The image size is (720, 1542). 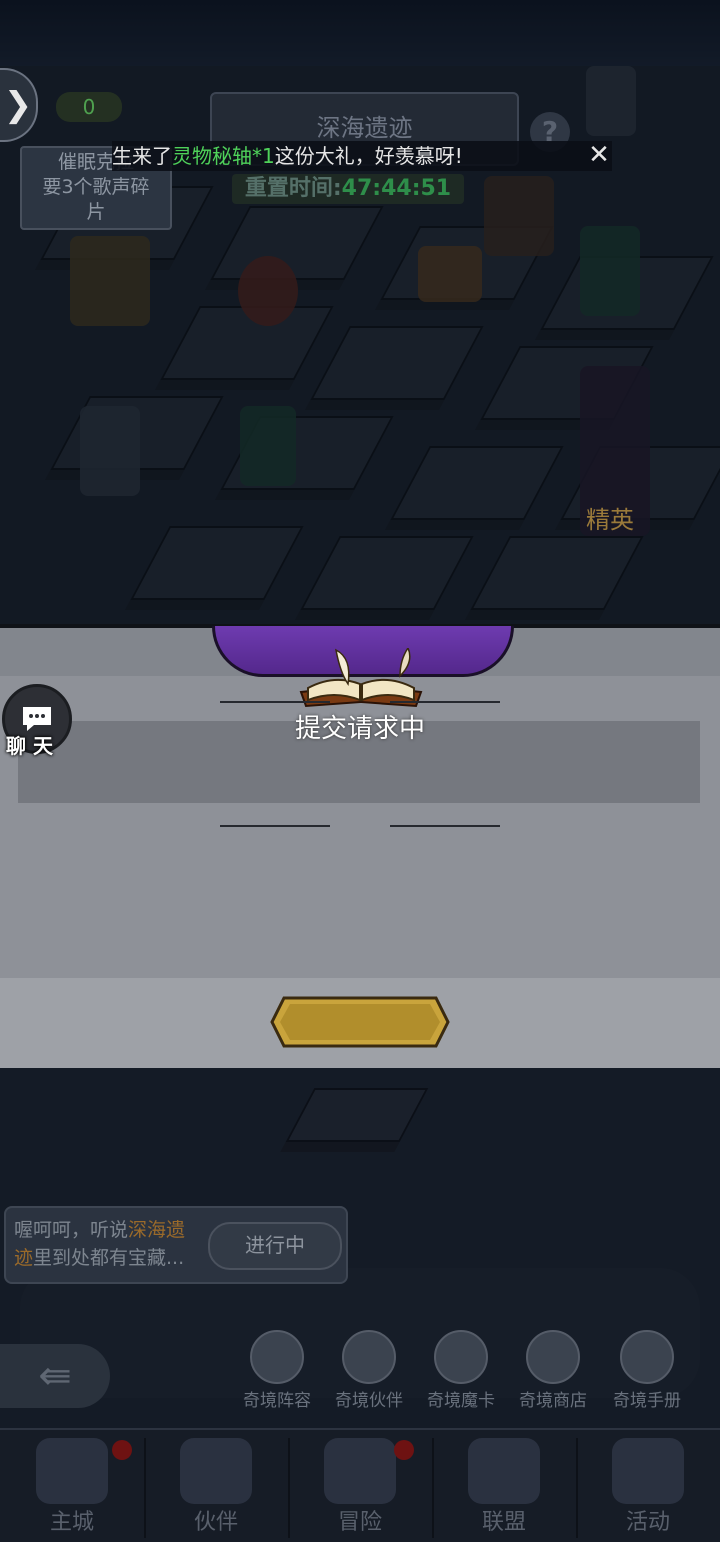 I want to click on bottom-nav: 主城 伙伴 冒险 联盟 活动, so click(x=360, y=1485).